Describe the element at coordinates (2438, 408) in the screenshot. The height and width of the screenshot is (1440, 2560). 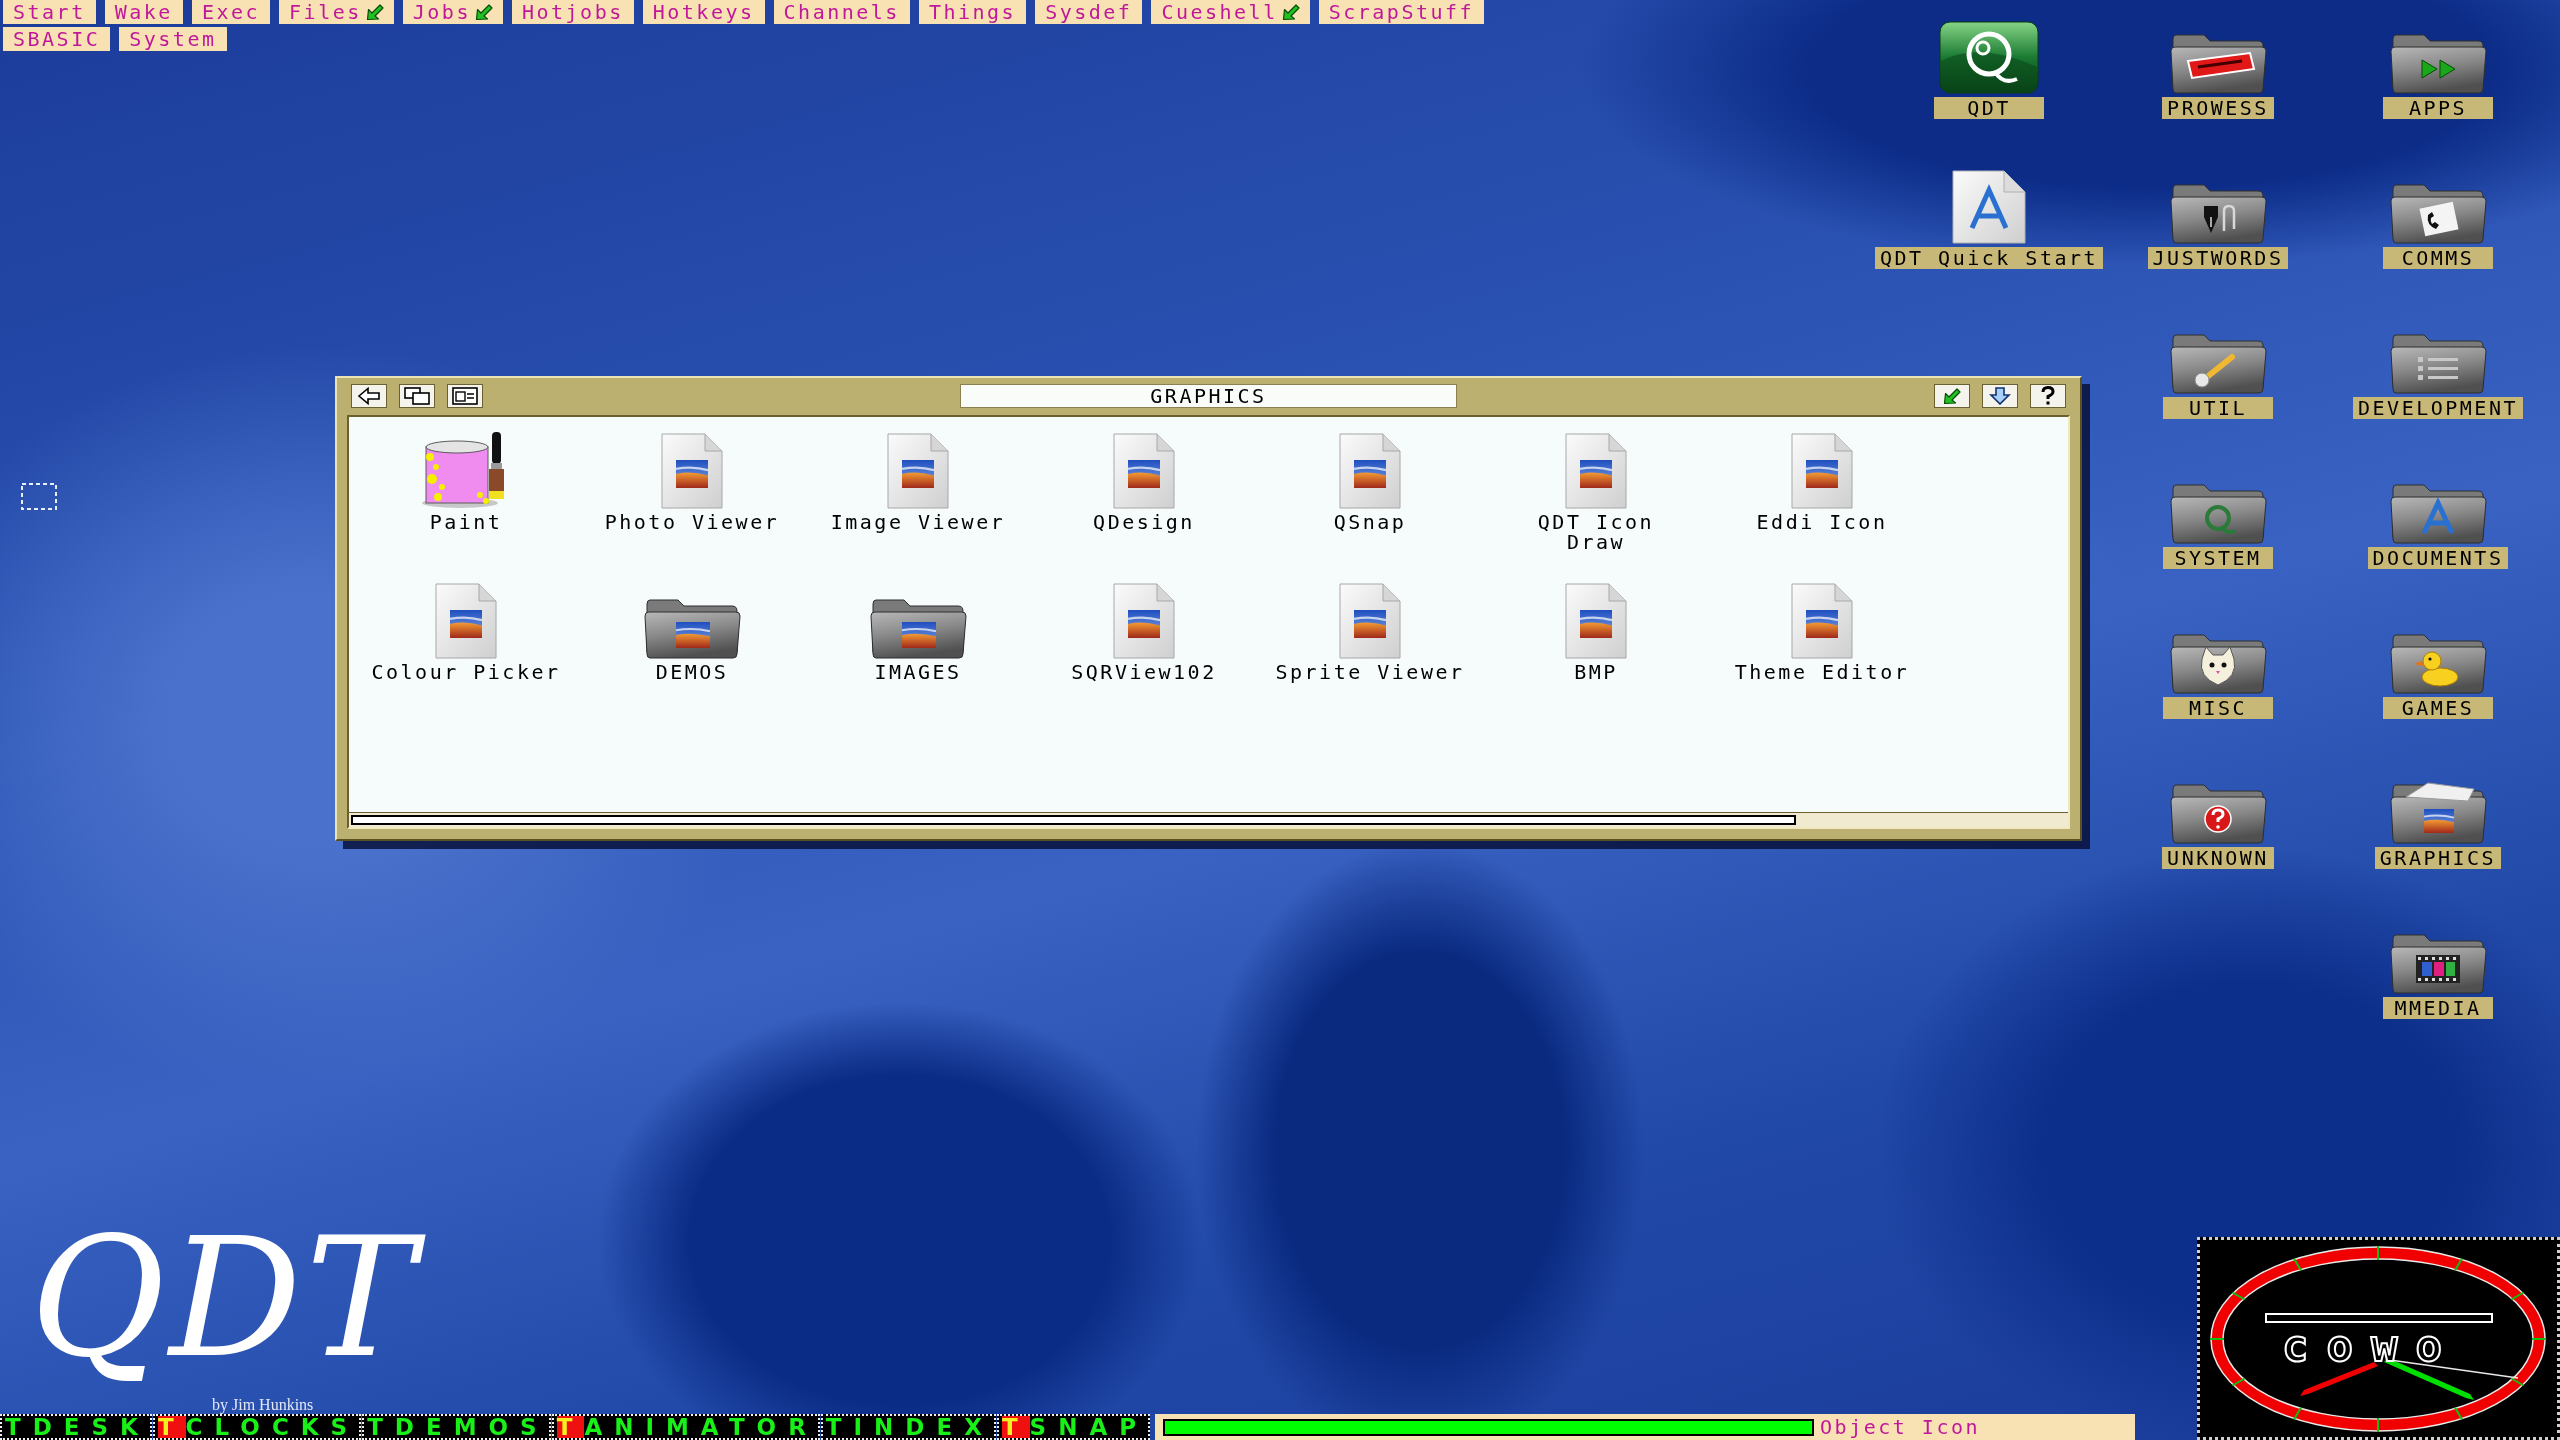
I see `icon-label: DEVELOPMENT` at that location.